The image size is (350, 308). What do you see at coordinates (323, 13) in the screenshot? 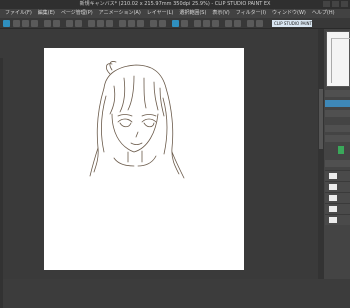
I see `menu-help: ヘルプ(H)` at bounding box center [323, 13].